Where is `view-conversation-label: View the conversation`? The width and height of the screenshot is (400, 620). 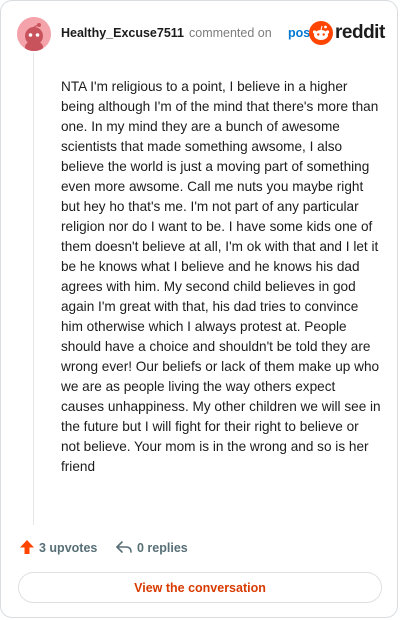 view-conversation-label: View the conversation is located at coordinates (200, 587).